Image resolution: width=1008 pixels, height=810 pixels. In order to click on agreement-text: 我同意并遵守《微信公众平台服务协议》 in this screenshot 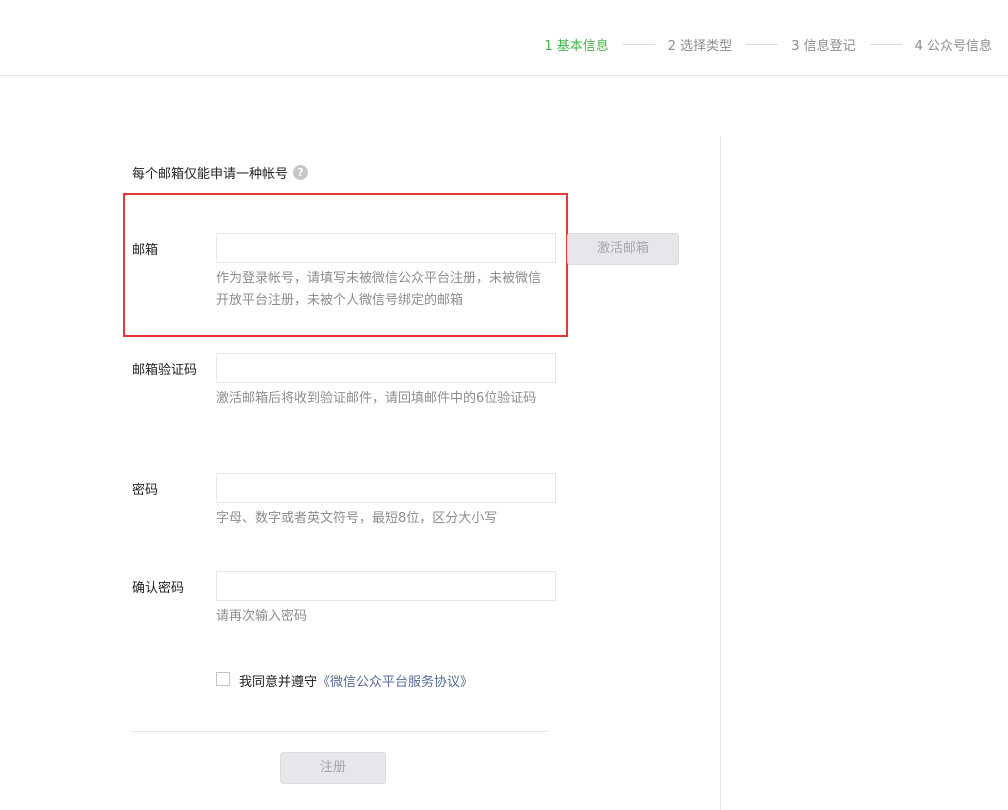, I will do `click(356, 680)`.